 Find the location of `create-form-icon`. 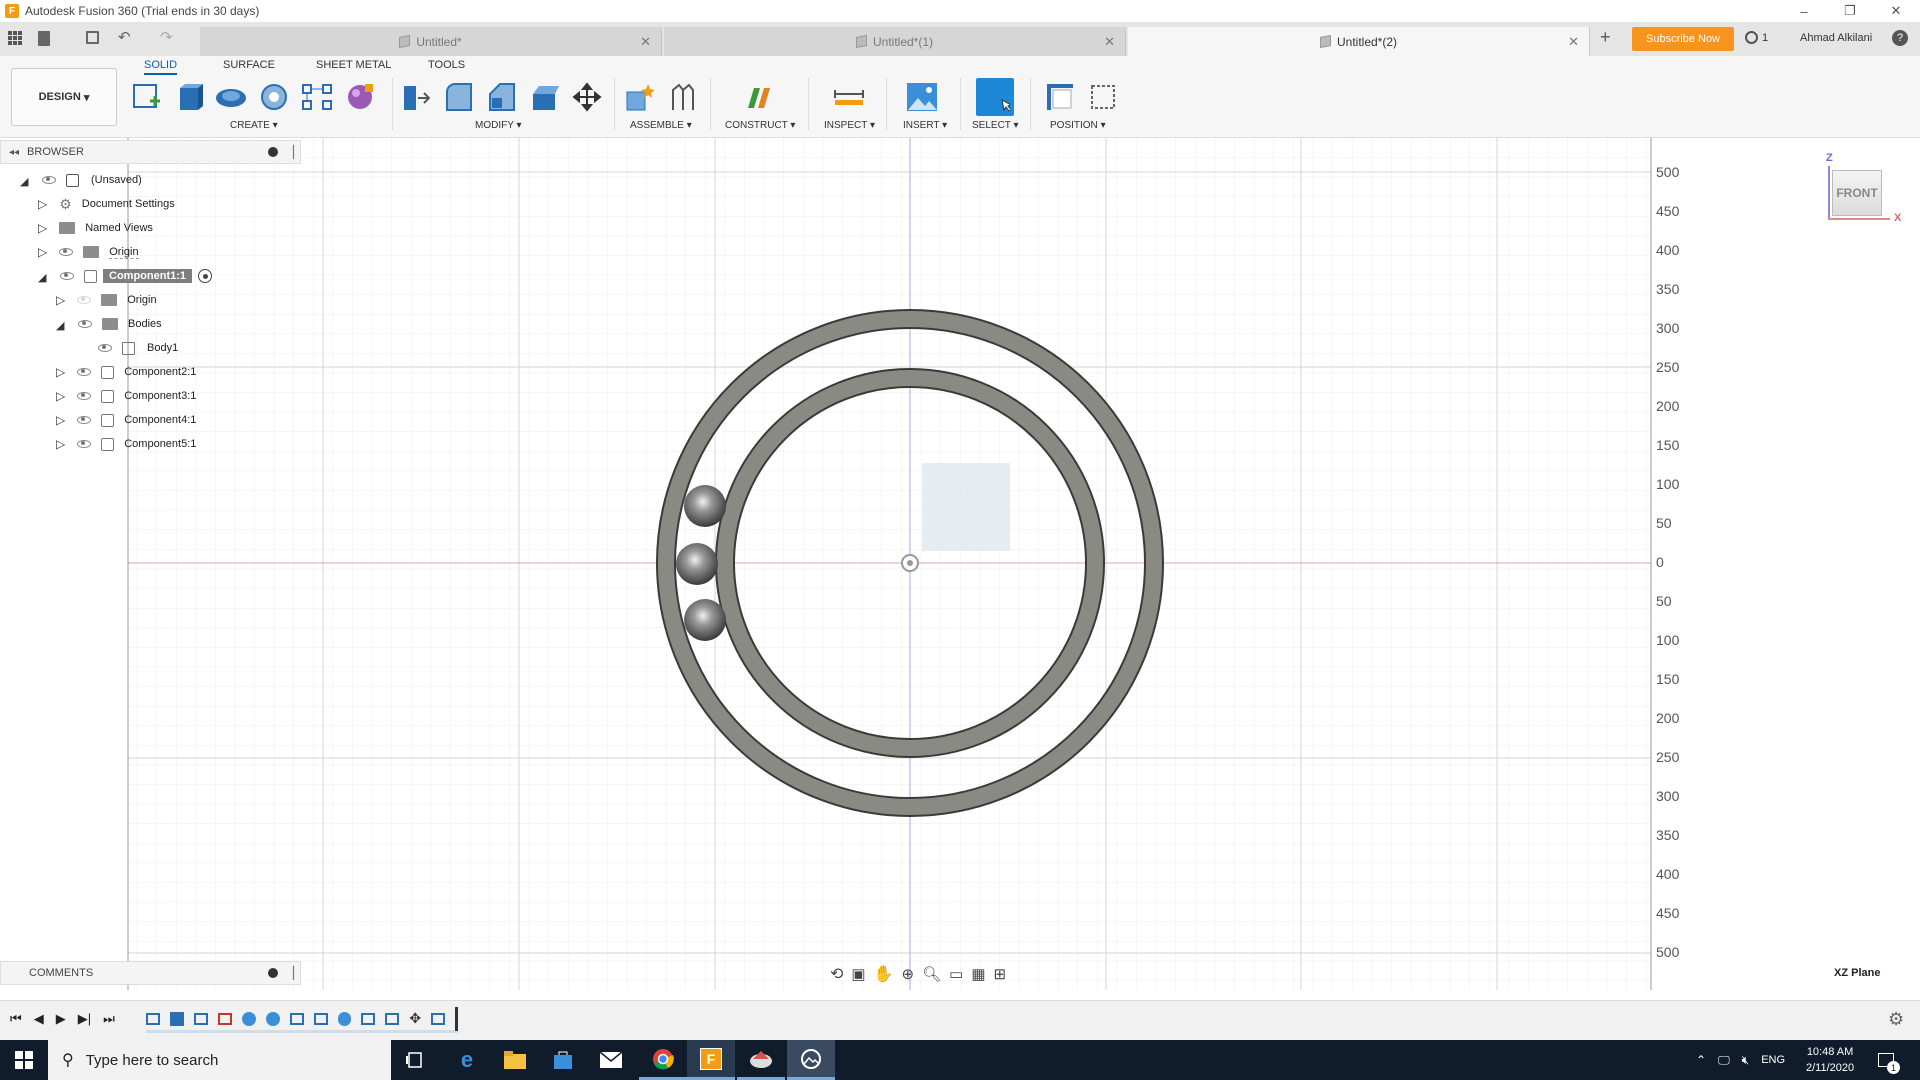

create-form-icon is located at coordinates (360, 97).